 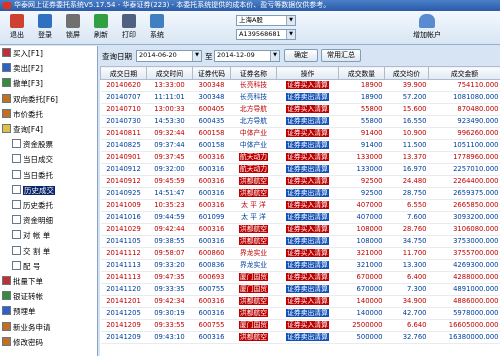 What do you see at coordinates (341, 55) in the screenshot?
I see `summary-button: 常用汇总` at bounding box center [341, 55].